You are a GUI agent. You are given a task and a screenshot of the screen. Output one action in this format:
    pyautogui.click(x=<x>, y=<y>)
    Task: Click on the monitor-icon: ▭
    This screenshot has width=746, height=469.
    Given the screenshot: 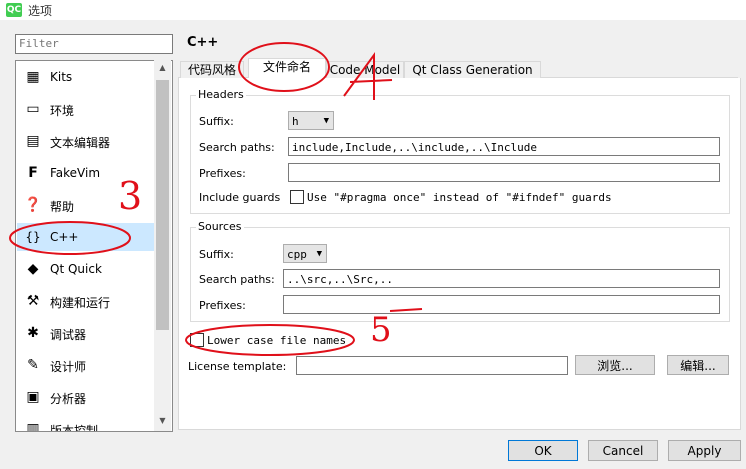 What is the action you would take?
    pyautogui.click(x=33, y=109)
    